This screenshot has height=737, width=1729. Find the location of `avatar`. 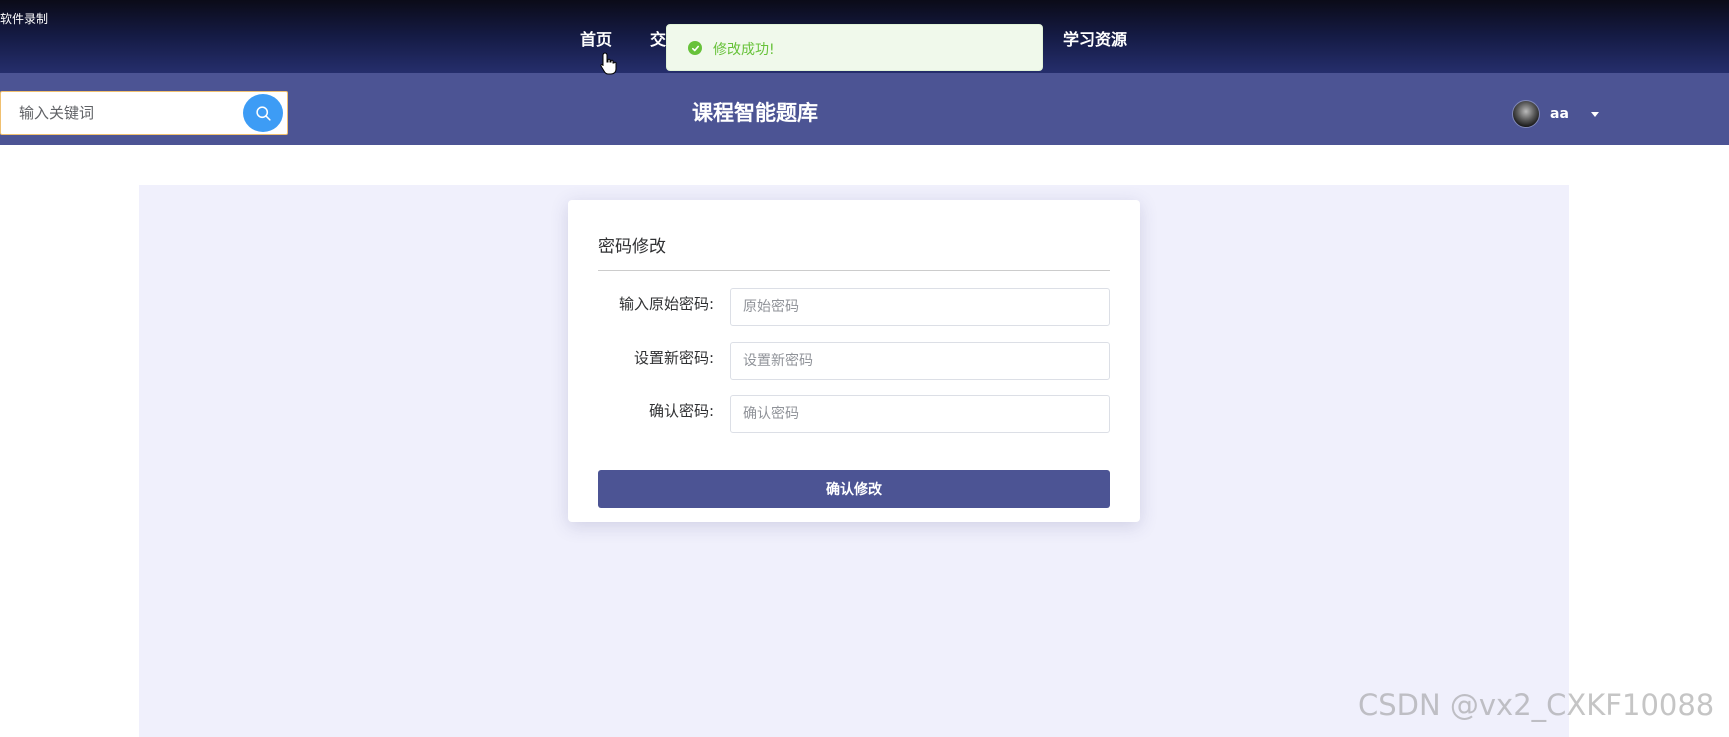

avatar is located at coordinates (1526, 114).